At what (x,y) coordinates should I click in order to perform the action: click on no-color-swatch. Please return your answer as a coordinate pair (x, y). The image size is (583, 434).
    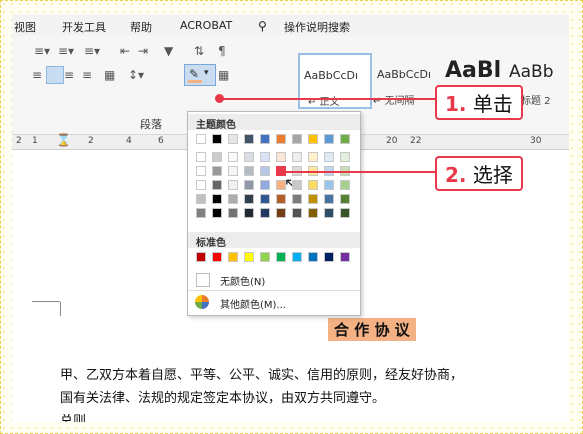
    Looking at the image, I should click on (203, 280).